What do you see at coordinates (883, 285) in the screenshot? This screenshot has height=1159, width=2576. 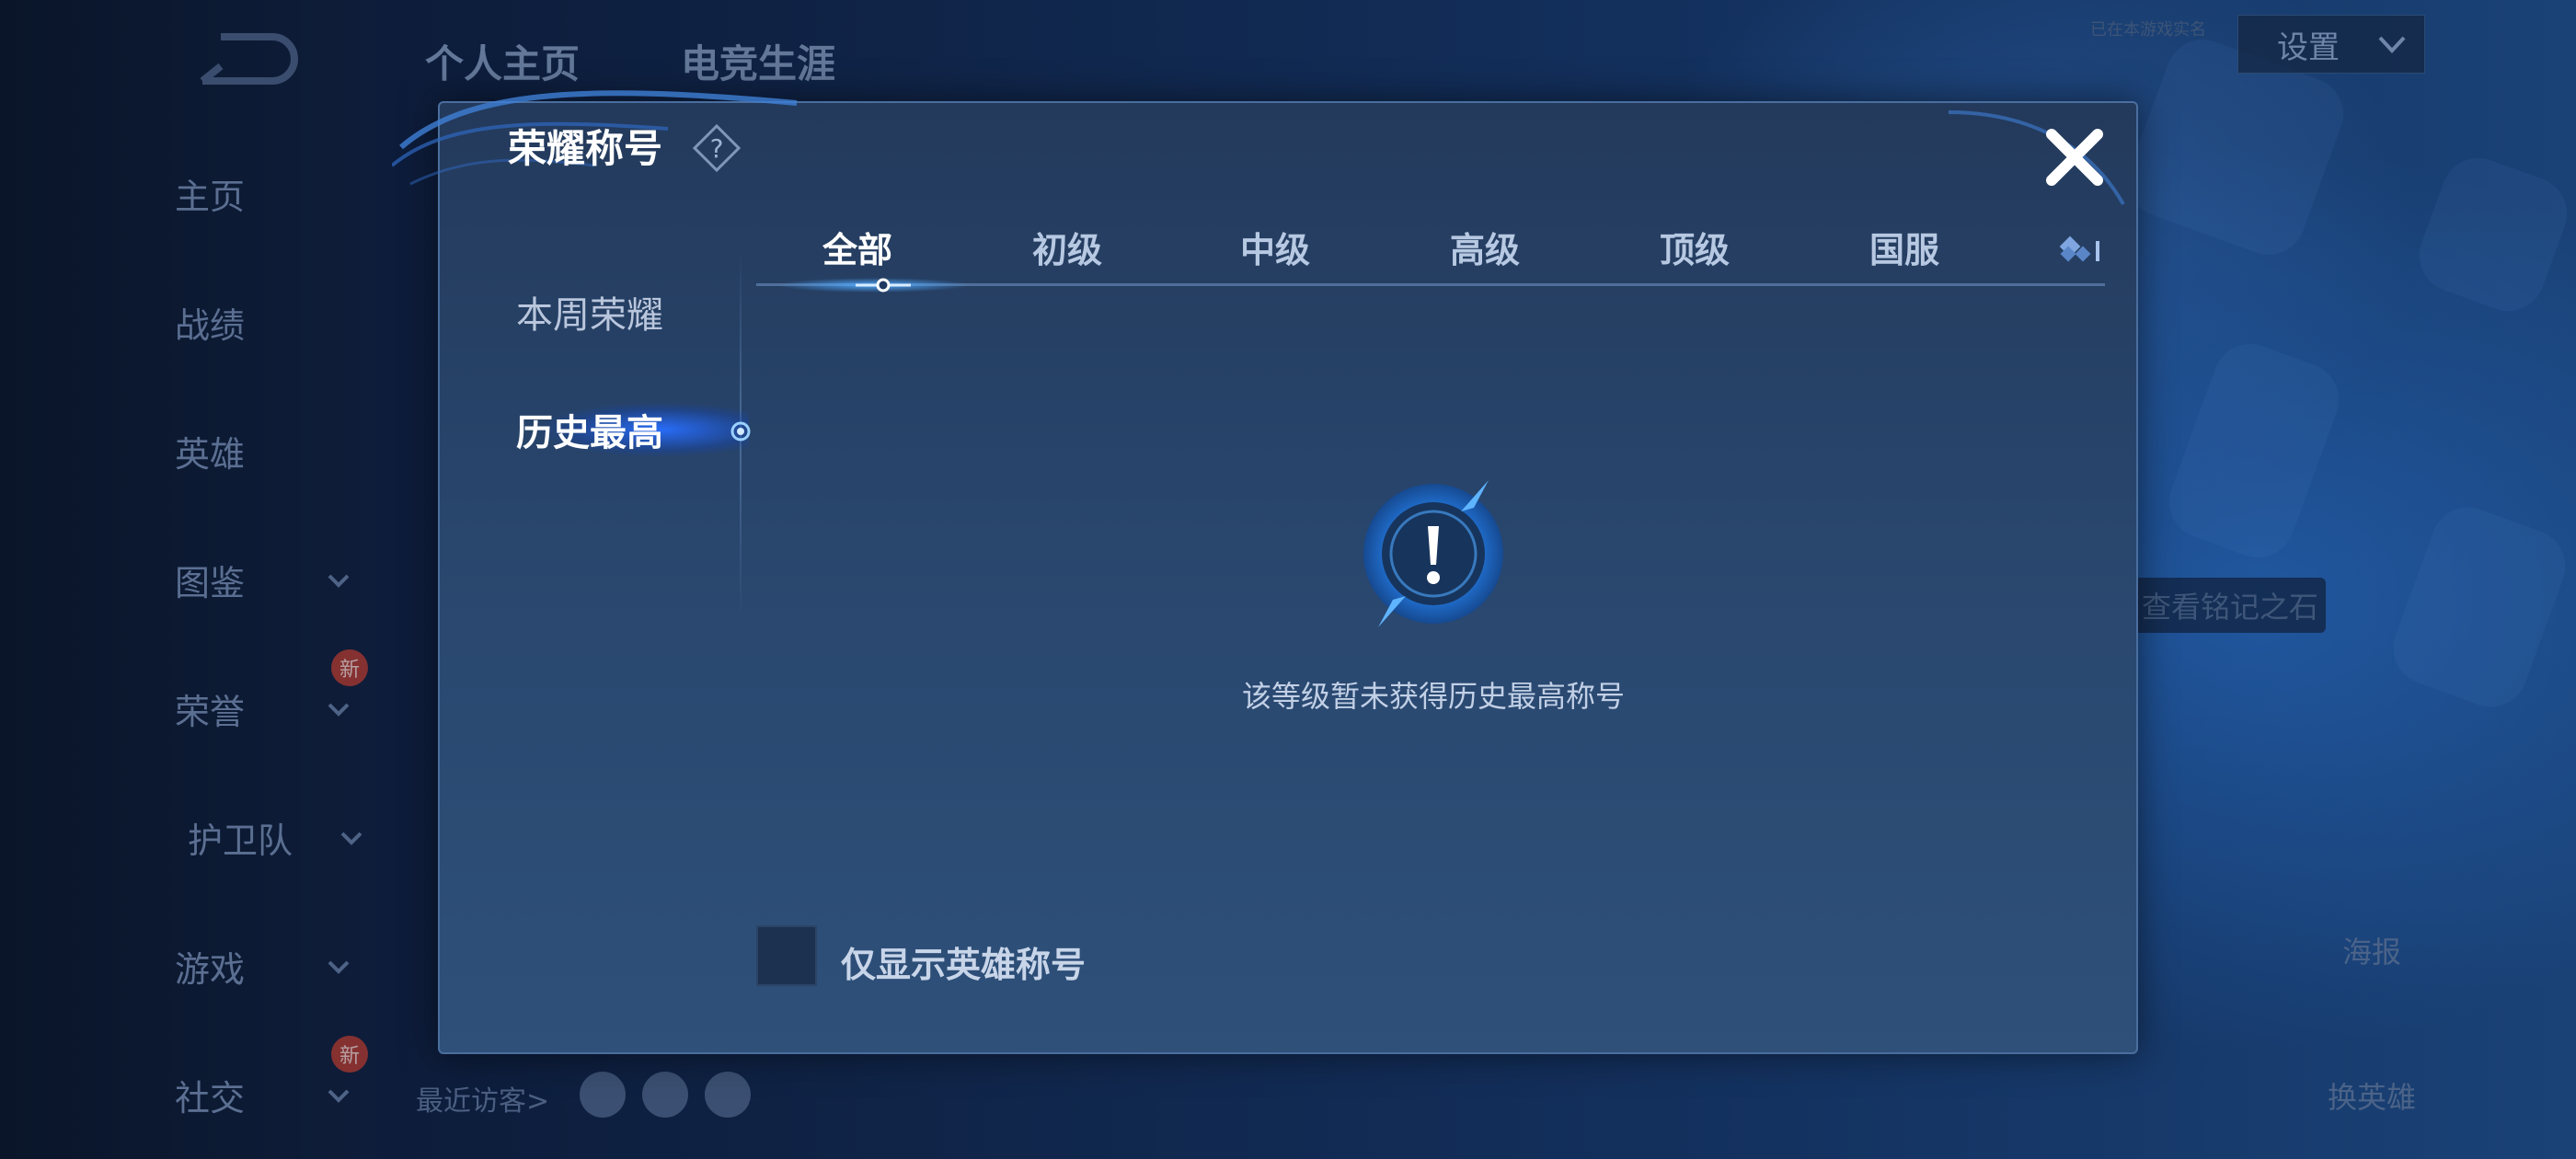 I see `active-tab-marker-icon` at bounding box center [883, 285].